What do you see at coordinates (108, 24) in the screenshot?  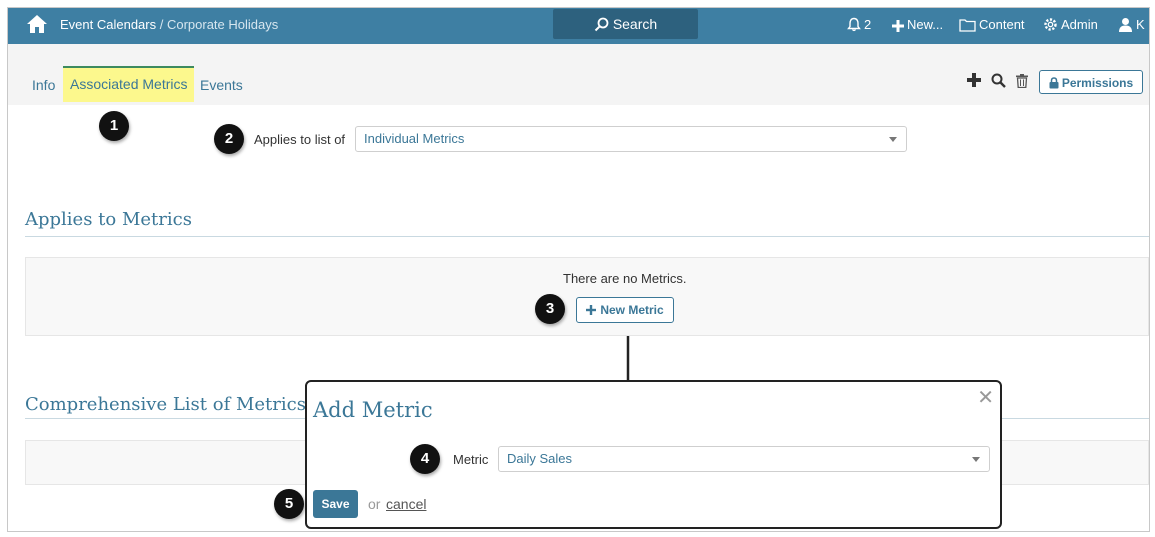 I see `breadcrumb-root: Event Calendars` at bounding box center [108, 24].